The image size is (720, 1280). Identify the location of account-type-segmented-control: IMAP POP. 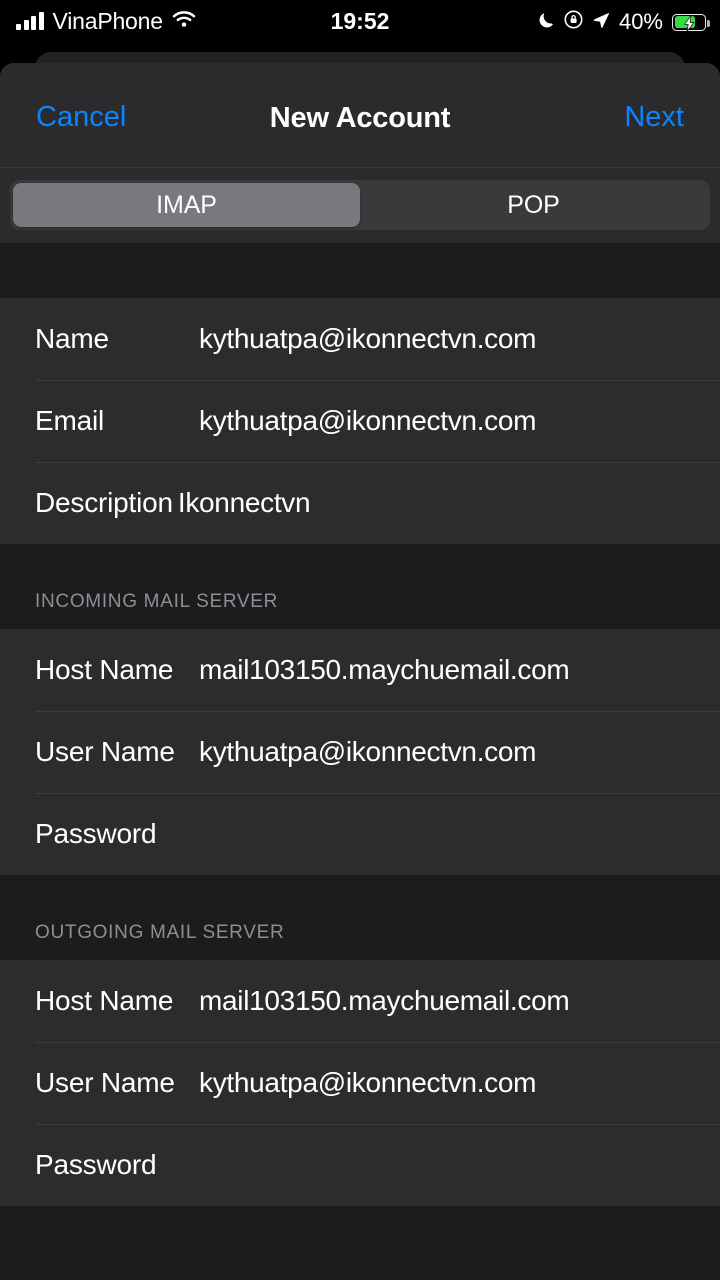
(360, 205).